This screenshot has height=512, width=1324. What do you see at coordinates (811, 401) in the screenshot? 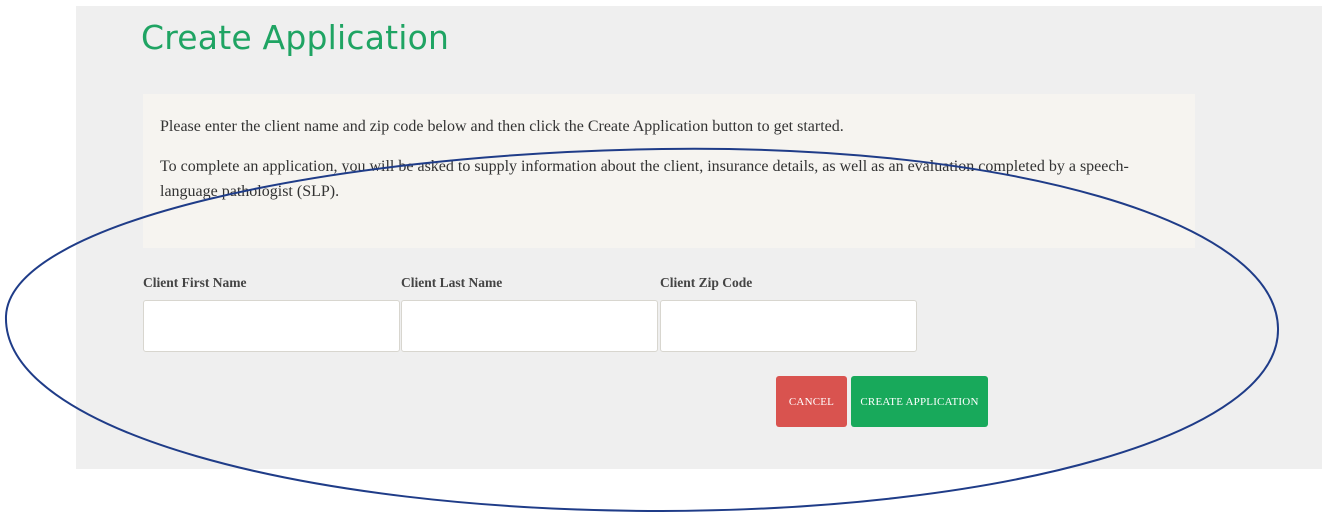
I see `cancel-button: Cancel` at bounding box center [811, 401].